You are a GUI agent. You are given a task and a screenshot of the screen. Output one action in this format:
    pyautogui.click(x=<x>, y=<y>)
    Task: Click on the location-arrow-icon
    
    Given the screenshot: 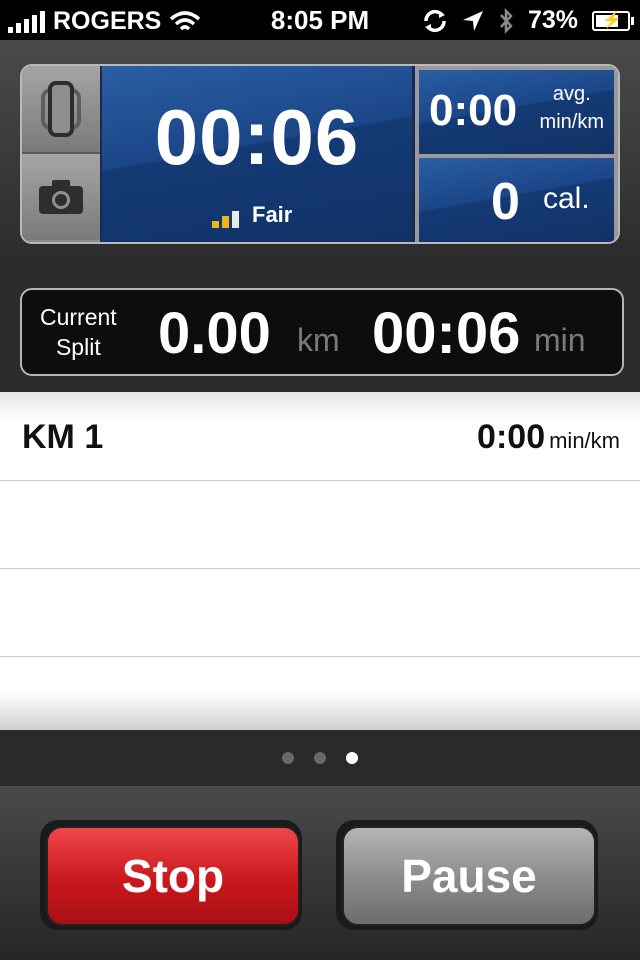 What is the action you would take?
    pyautogui.click(x=472, y=20)
    